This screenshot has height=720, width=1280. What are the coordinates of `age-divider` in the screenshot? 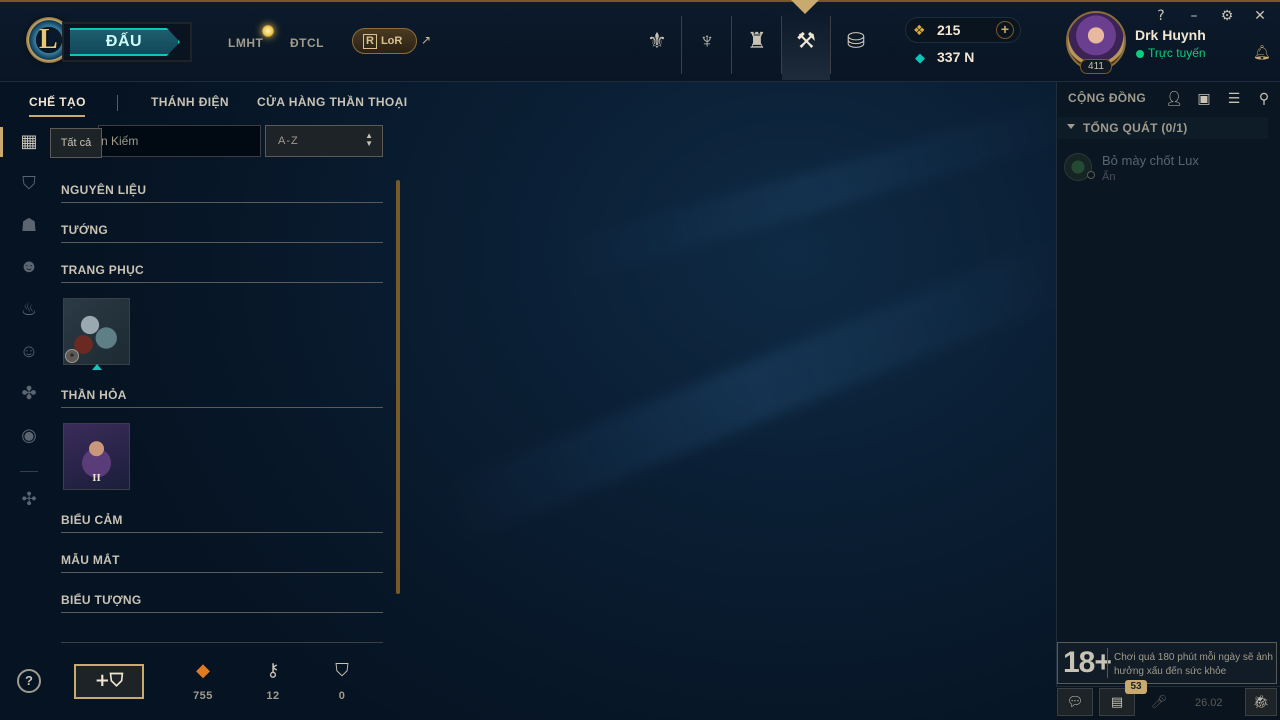 It's located at (1107, 663).